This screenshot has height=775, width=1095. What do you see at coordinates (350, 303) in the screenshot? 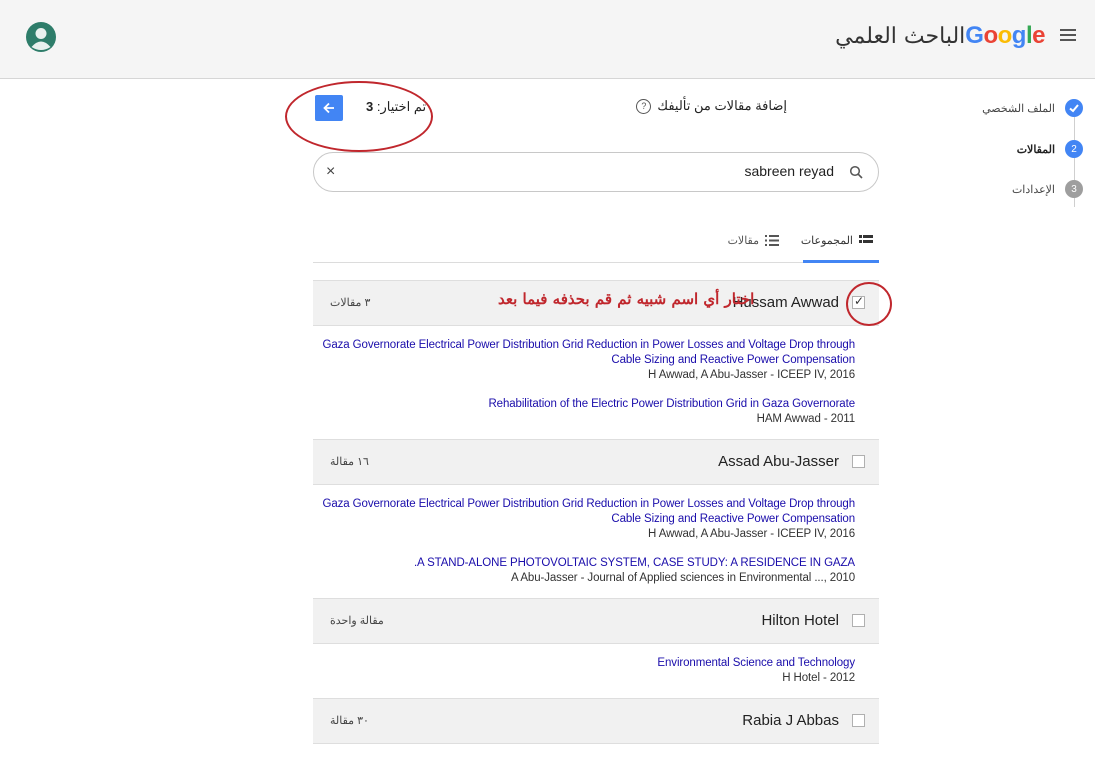
I see `article-count: ٣ مقالات` at bounding box center [350, 303].